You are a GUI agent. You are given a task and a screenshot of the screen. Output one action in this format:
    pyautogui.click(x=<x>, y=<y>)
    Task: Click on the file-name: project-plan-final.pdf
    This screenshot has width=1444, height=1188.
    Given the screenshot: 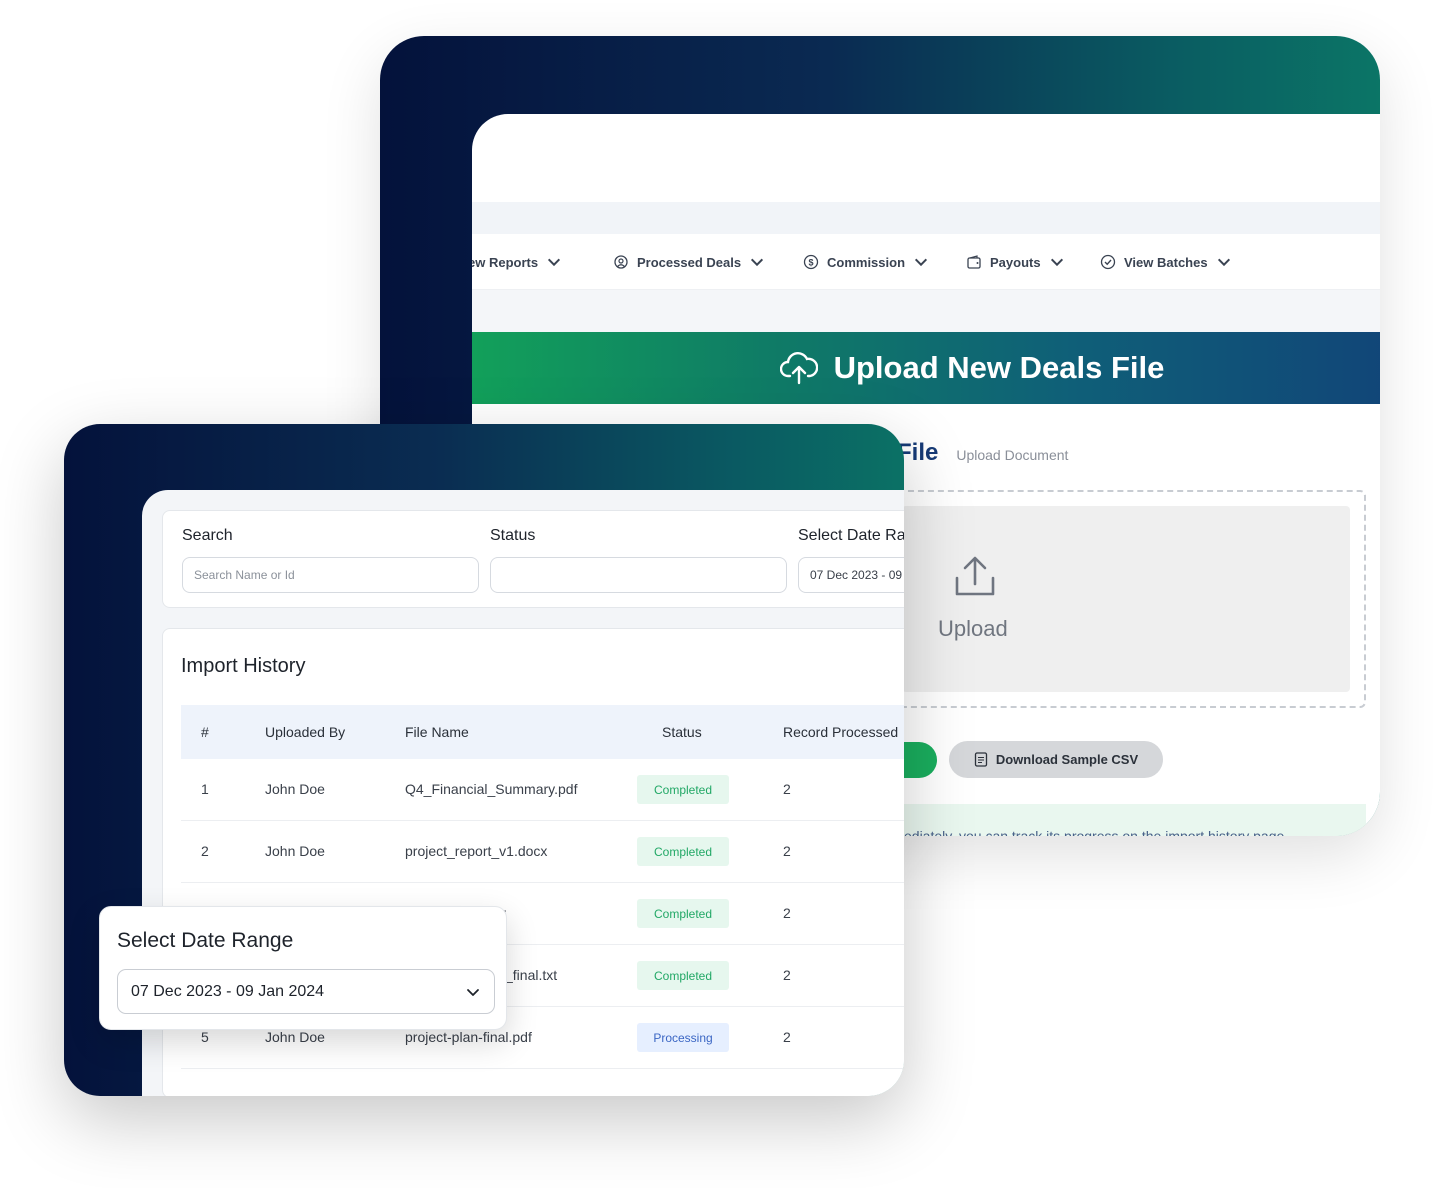 What is the action you would take?
    pyautogui.click(x=468, y=1037)
    